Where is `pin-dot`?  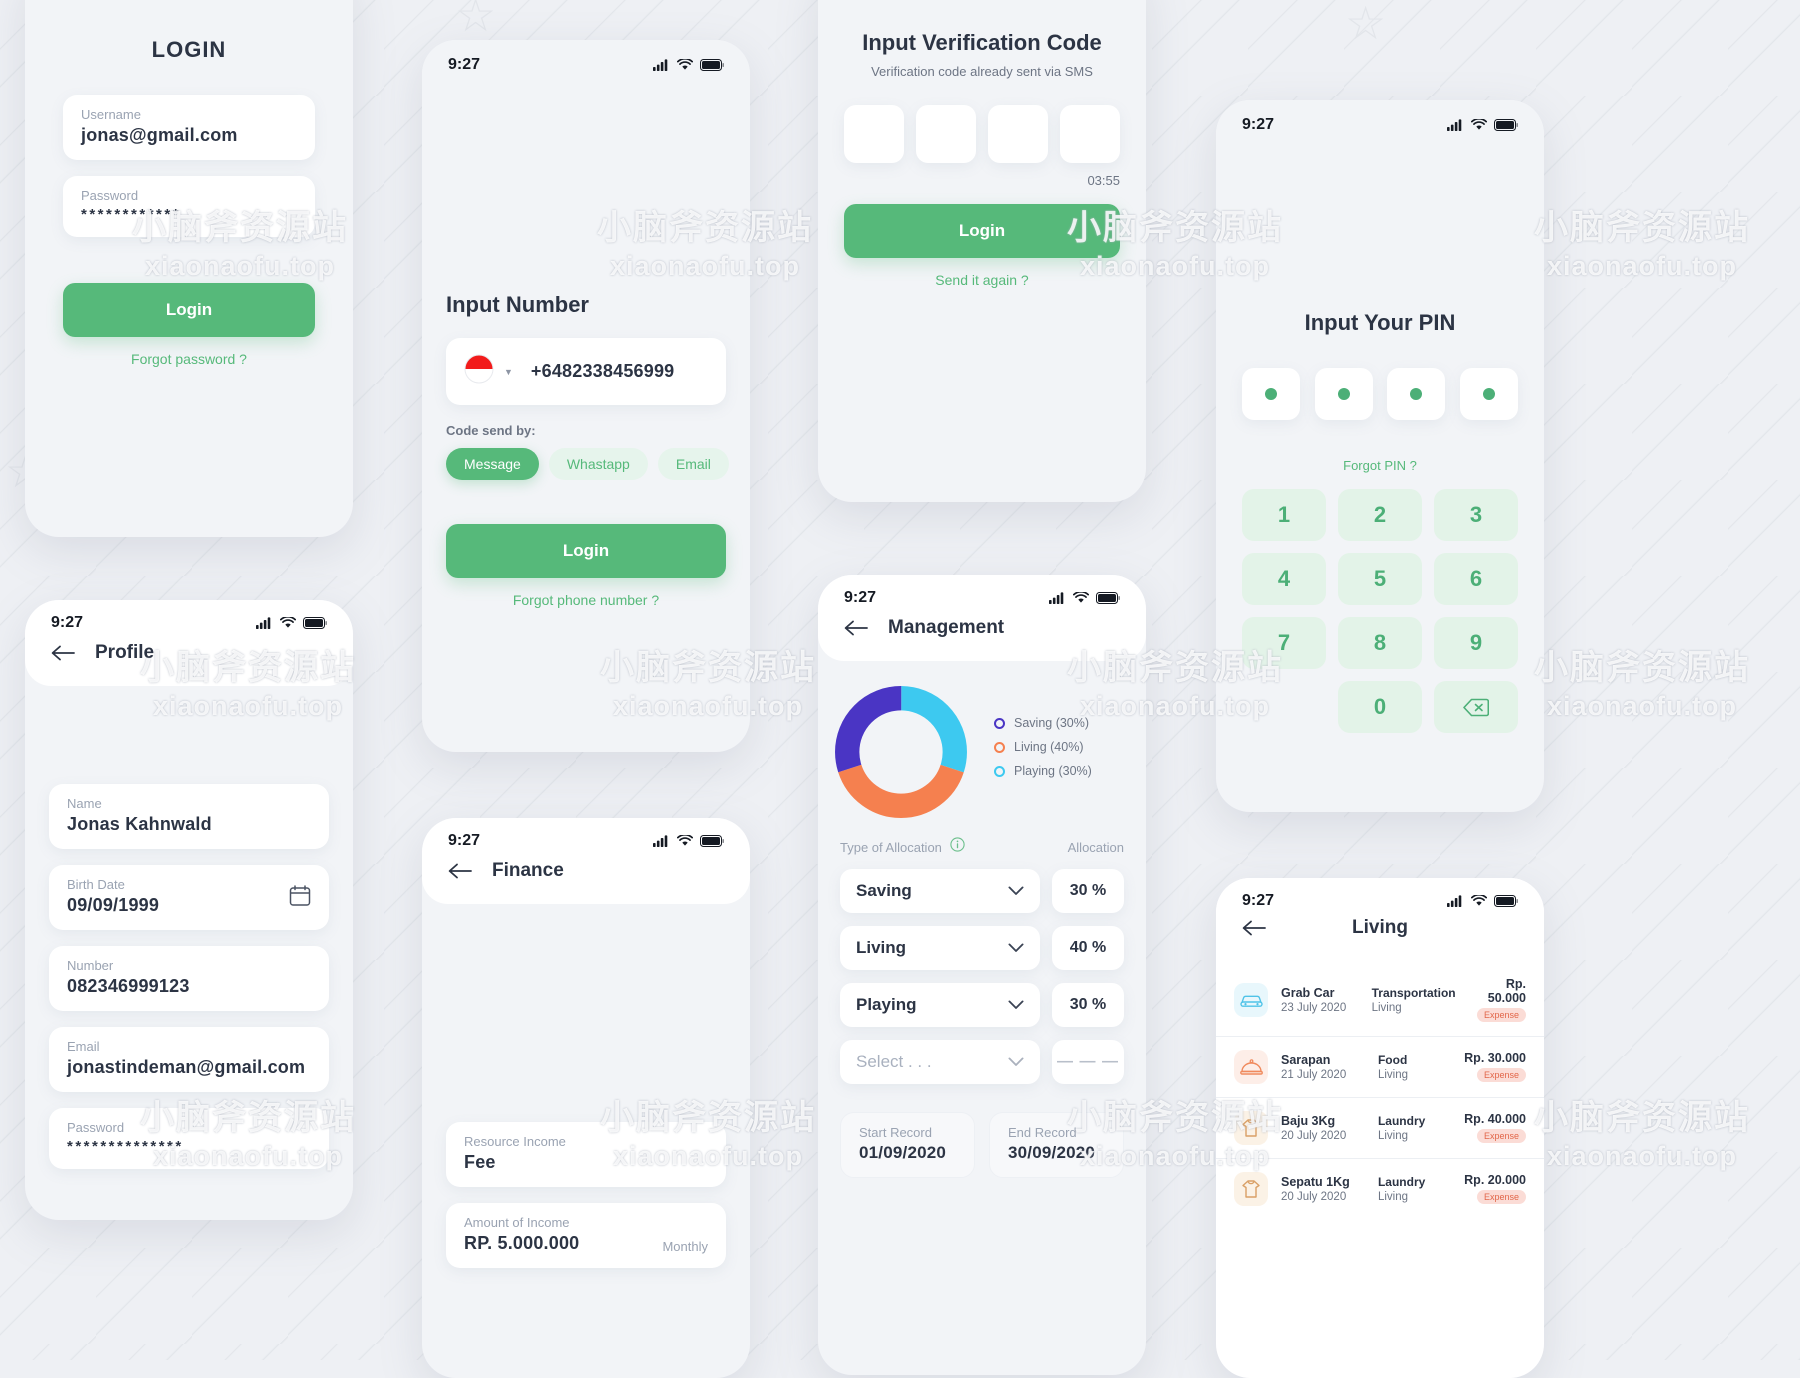
pin-dot is located at coordinates (1343, 394).